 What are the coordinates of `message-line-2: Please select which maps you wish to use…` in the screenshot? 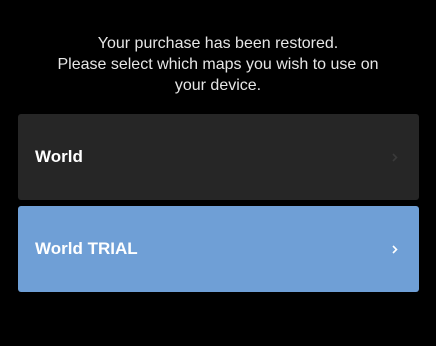 It's located at (218, 64).